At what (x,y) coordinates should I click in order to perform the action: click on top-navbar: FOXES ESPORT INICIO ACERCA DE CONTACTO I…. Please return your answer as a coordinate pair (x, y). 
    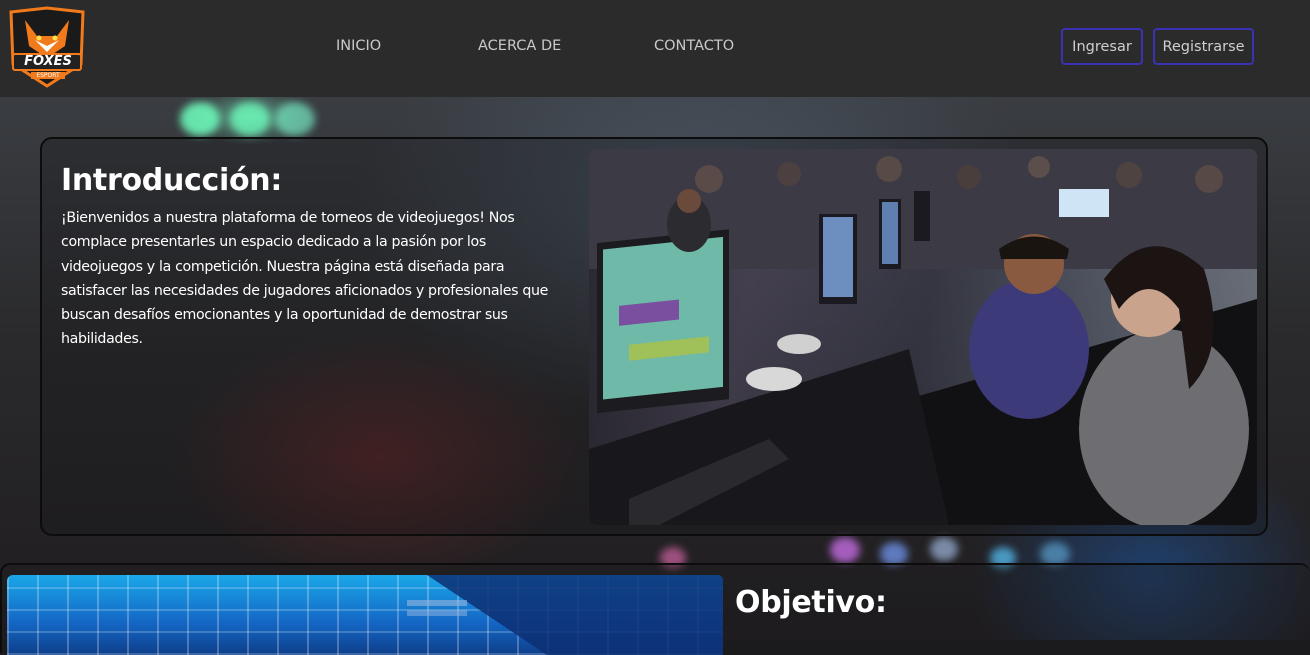
    Looking at the image, I should click on (655, 48).